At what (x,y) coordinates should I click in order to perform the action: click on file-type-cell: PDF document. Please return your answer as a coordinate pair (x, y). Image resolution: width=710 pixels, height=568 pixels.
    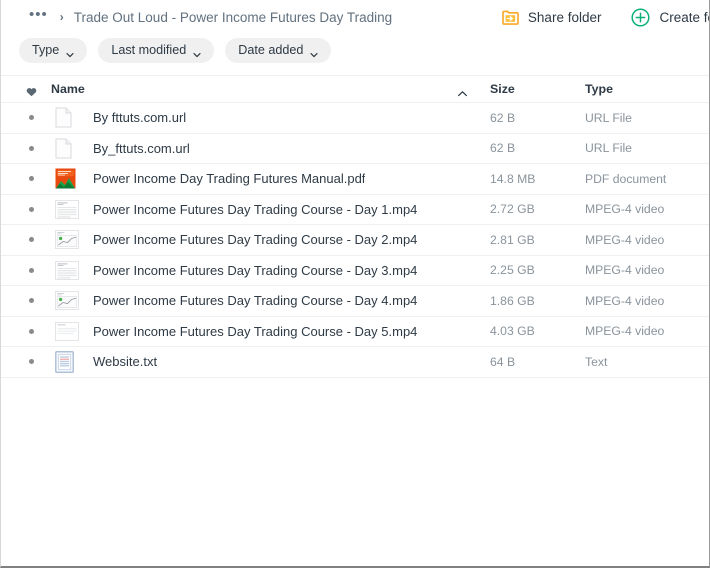
    Looking at the image, I should click on (647, 179).